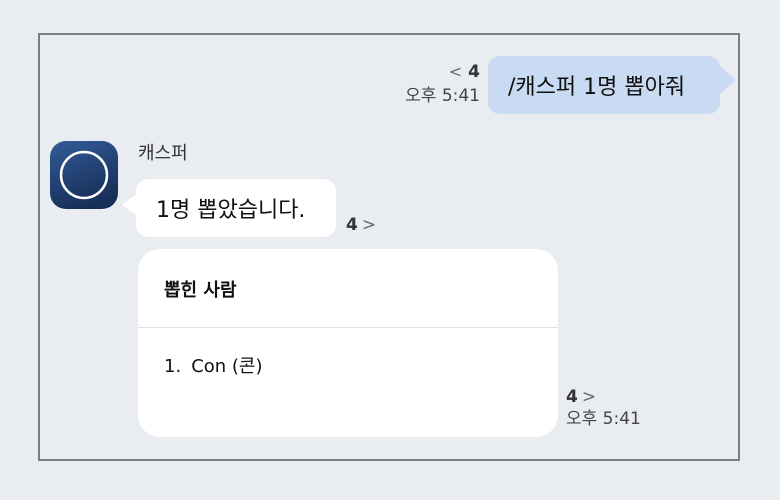  Describe the element at coordinates (597, 87) in the screenshot. I see `outgoing-text: /캐스퍼 1명 뽑아줘` at that location.